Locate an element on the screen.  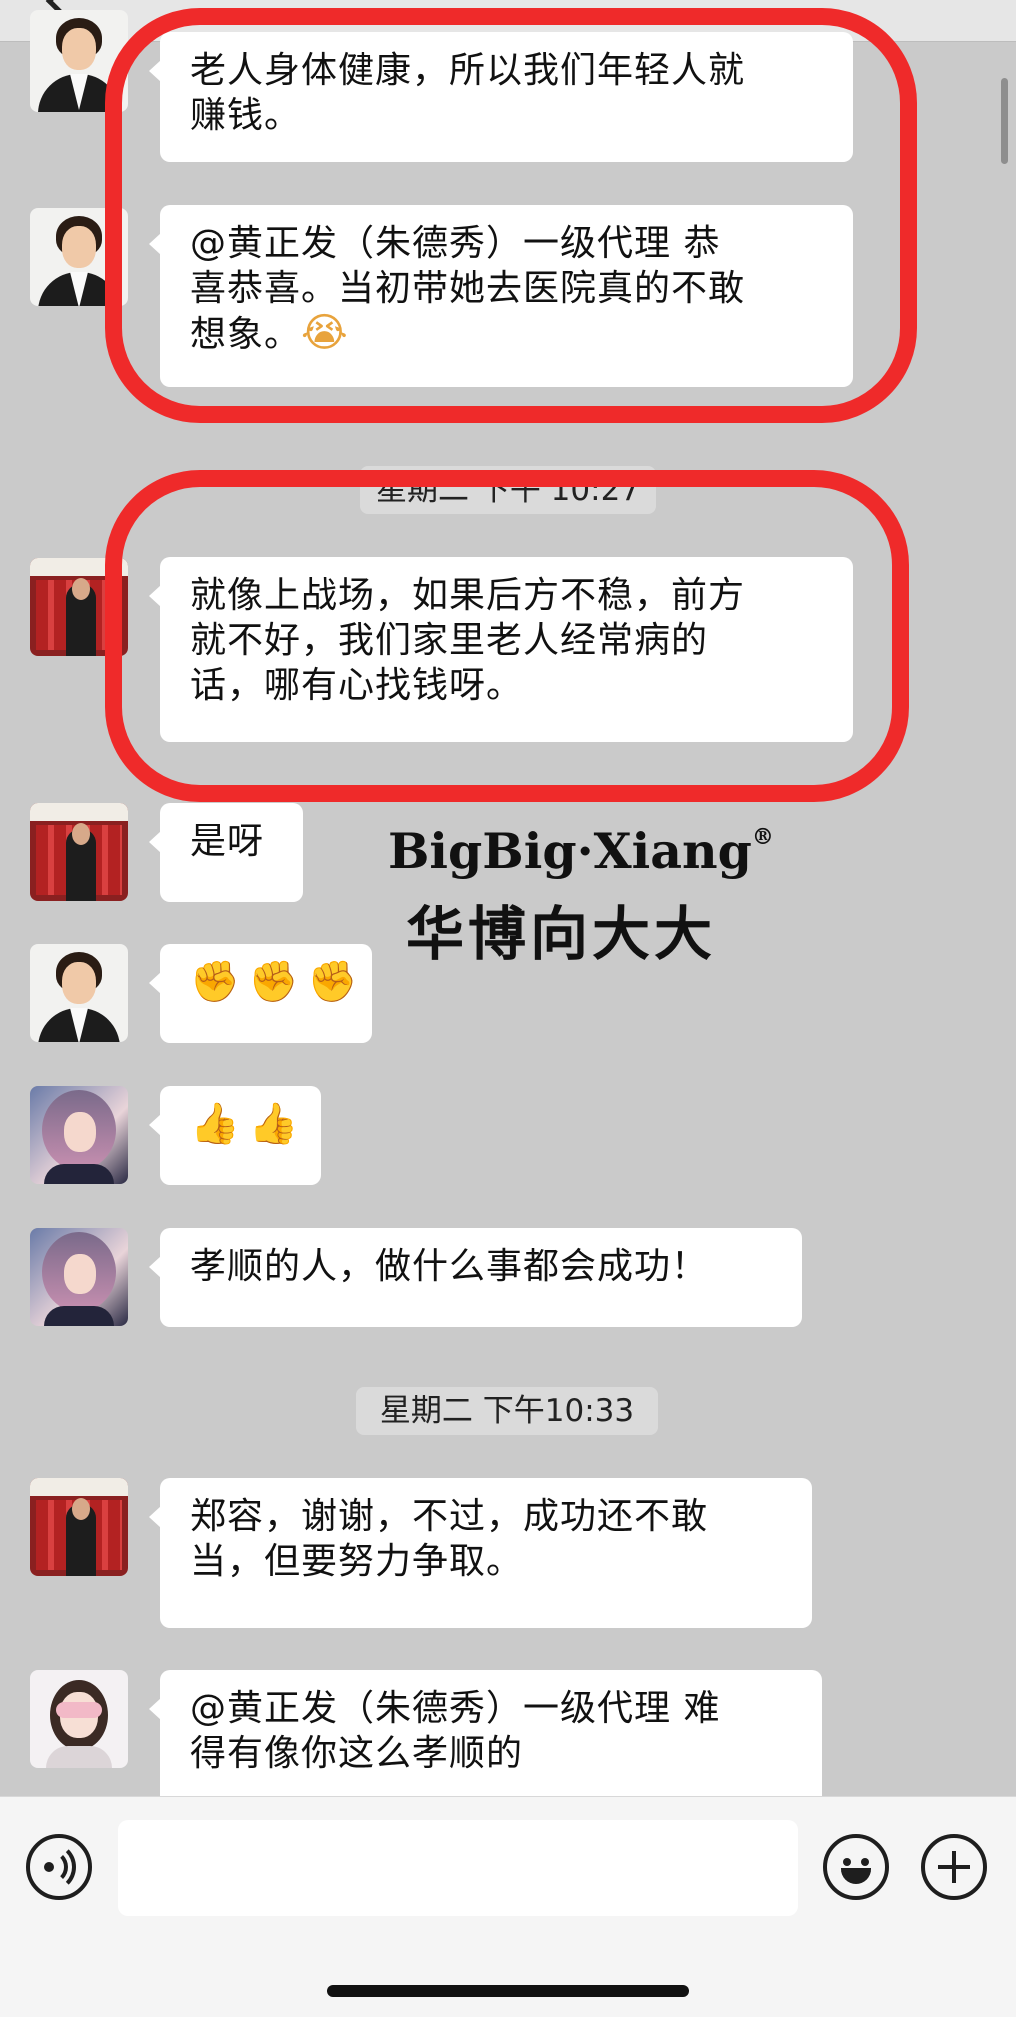
message-bubble: 👍 👍 is located at coordinates (235, 1135).